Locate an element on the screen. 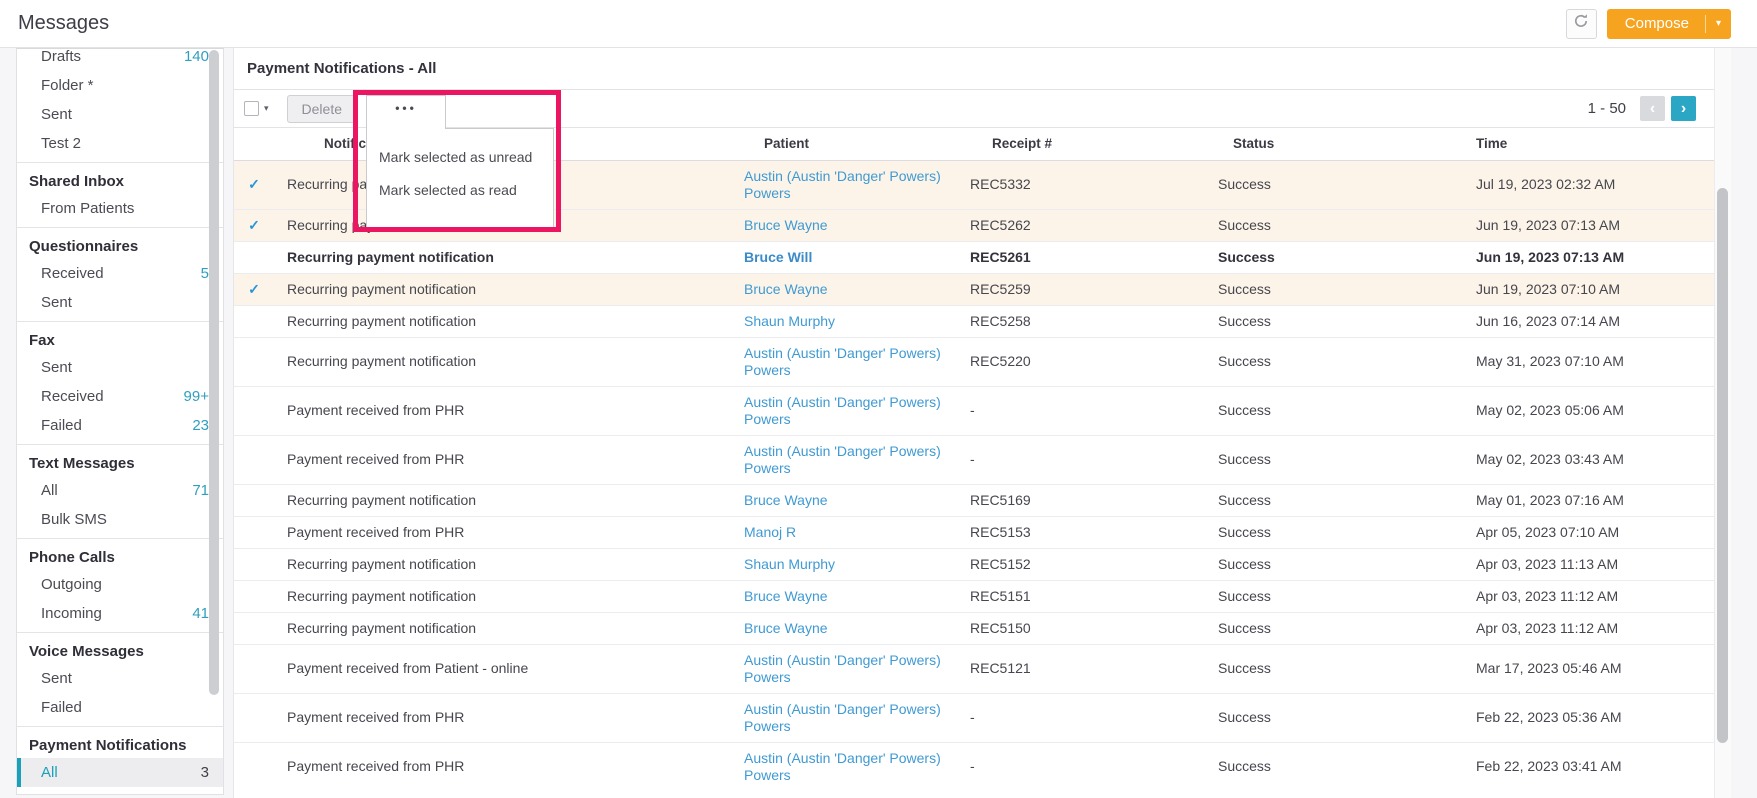 This screenshot has width=1757, height=798. chevron-down-icon: ▾ is located at coordinates (1718, 23).